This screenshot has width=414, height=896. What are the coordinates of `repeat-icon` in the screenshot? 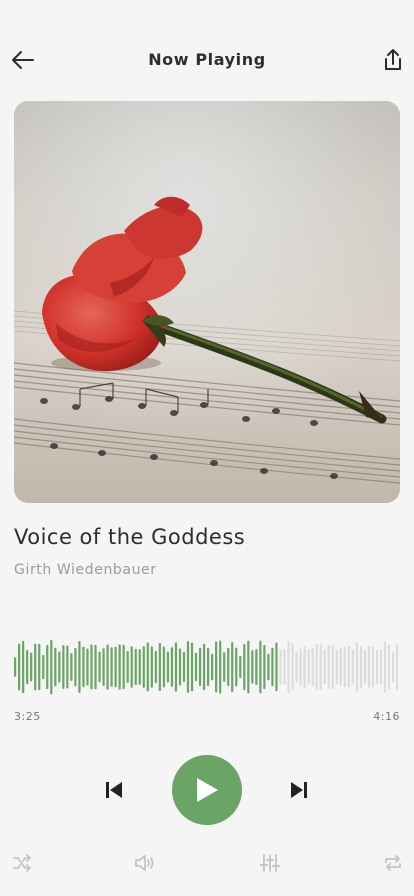 It's located at (393, 863).